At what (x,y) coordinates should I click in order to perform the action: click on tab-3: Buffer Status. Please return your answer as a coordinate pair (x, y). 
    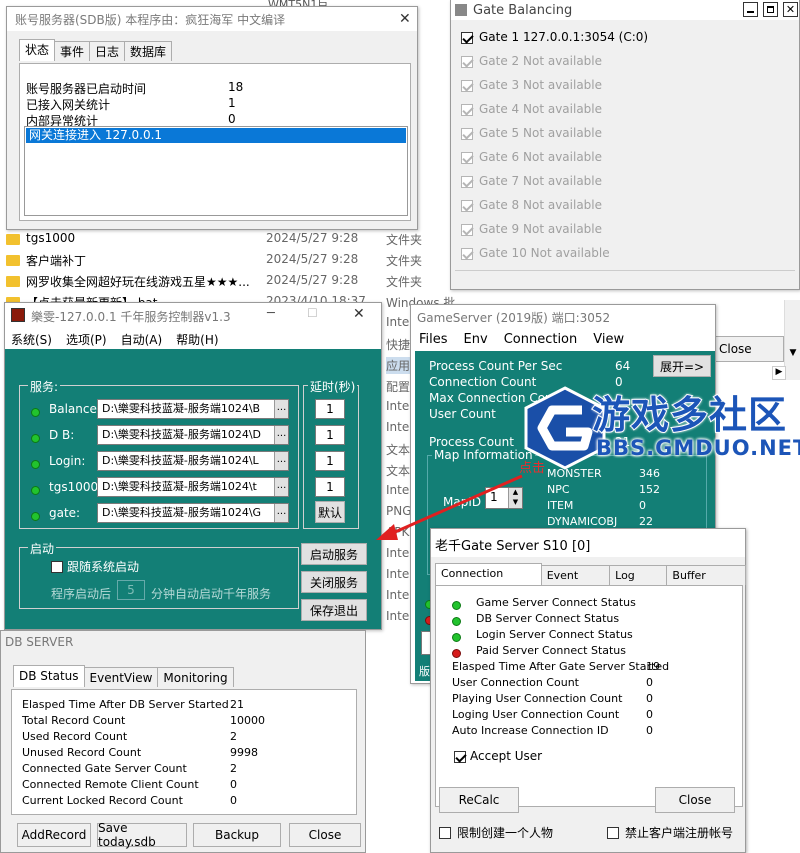
    Looking at the image, I should click on (706, 581).